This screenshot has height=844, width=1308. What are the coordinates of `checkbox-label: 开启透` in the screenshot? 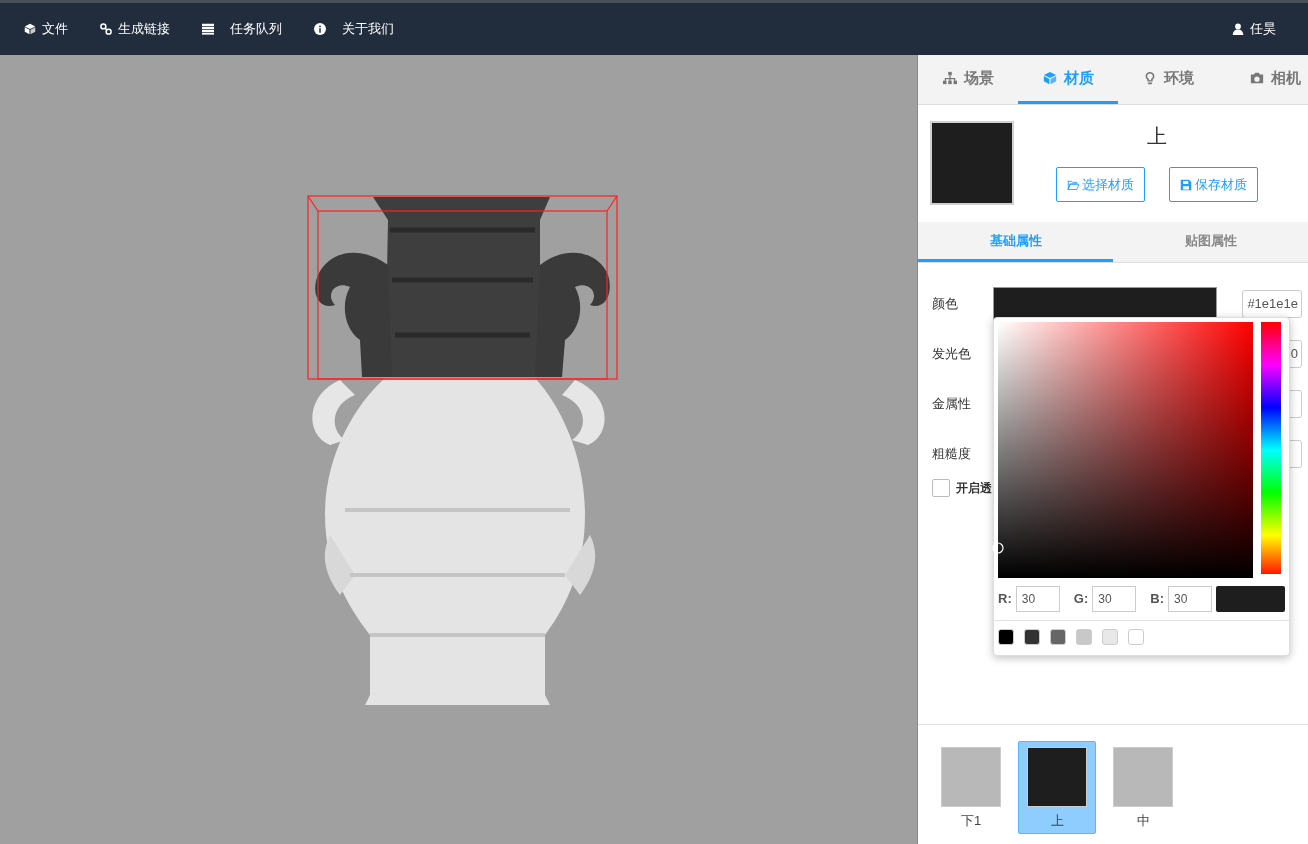 It's located at (974, 488).